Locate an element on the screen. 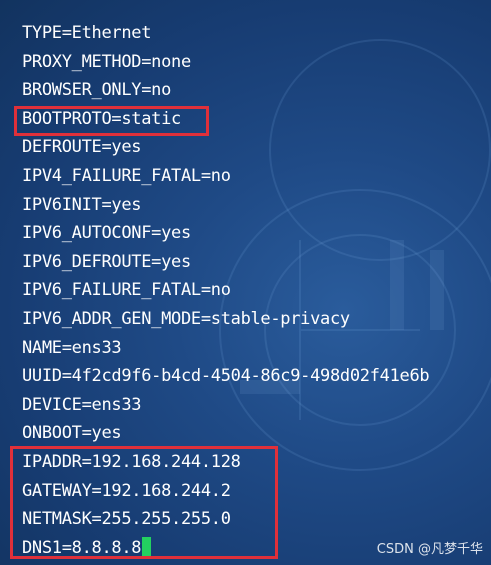 The image size is (491, 565). config-line-device: DEVICE=ens33 is located at coordinates (82, 404).